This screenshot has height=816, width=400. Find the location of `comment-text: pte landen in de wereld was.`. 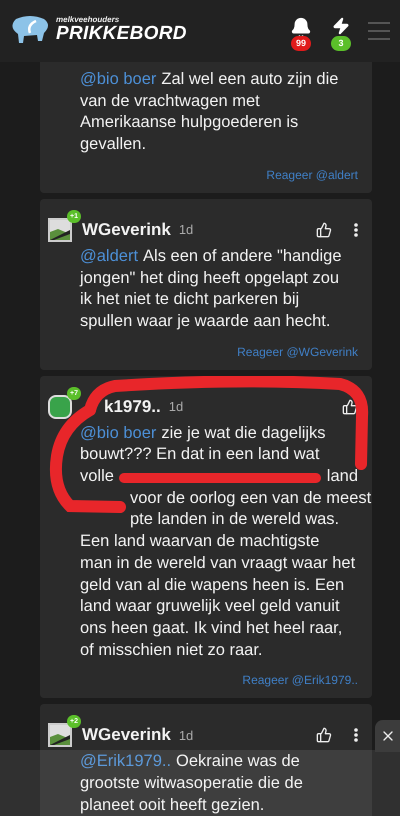

comment-text: pte landen in de wereld was. is located at coordinates (235, 519).